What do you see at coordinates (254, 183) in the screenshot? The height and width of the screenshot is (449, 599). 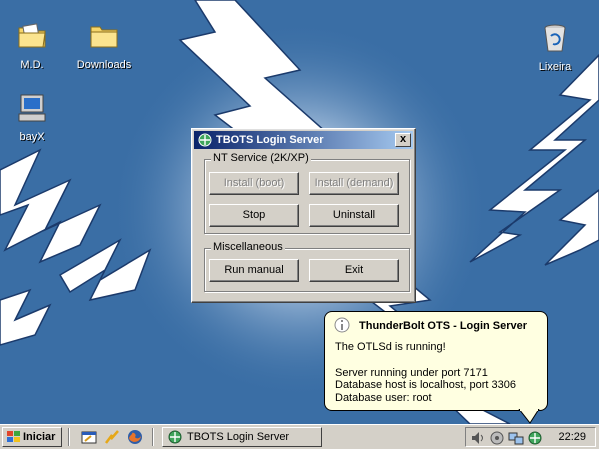 I see `install-boot-button: Install (boot)` at bounding box center [254, 183].